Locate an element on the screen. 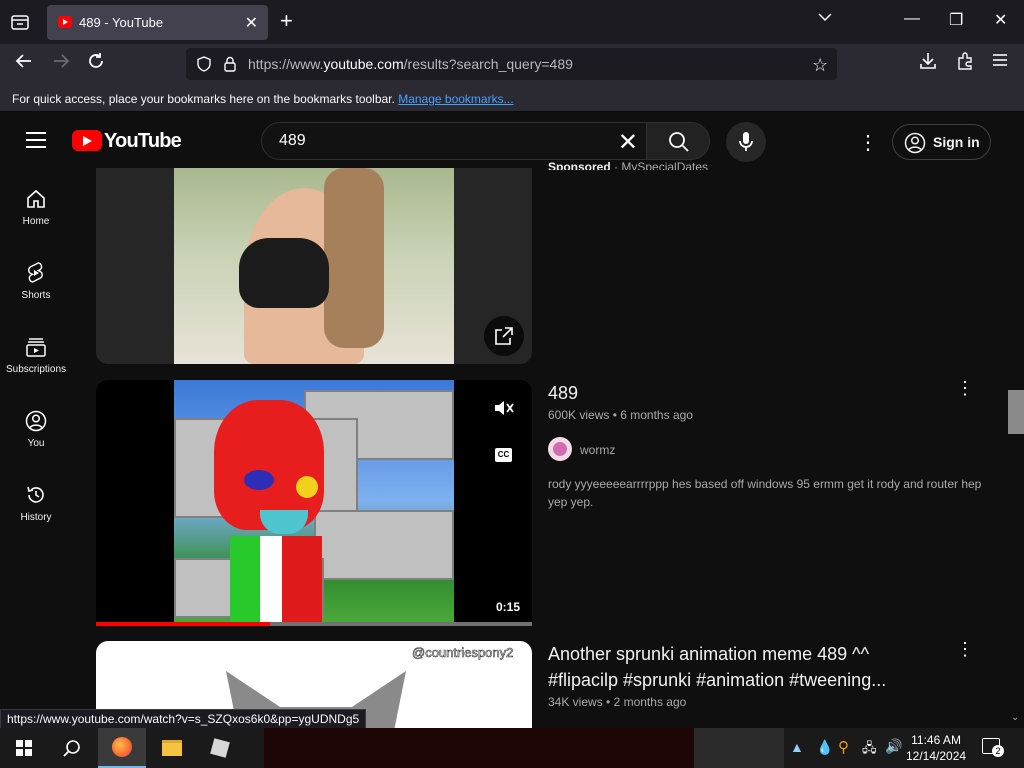 This screenshot has height=768, width=1024. sidebar-item-shorts: Shorts is located at coordinates (36, 297).